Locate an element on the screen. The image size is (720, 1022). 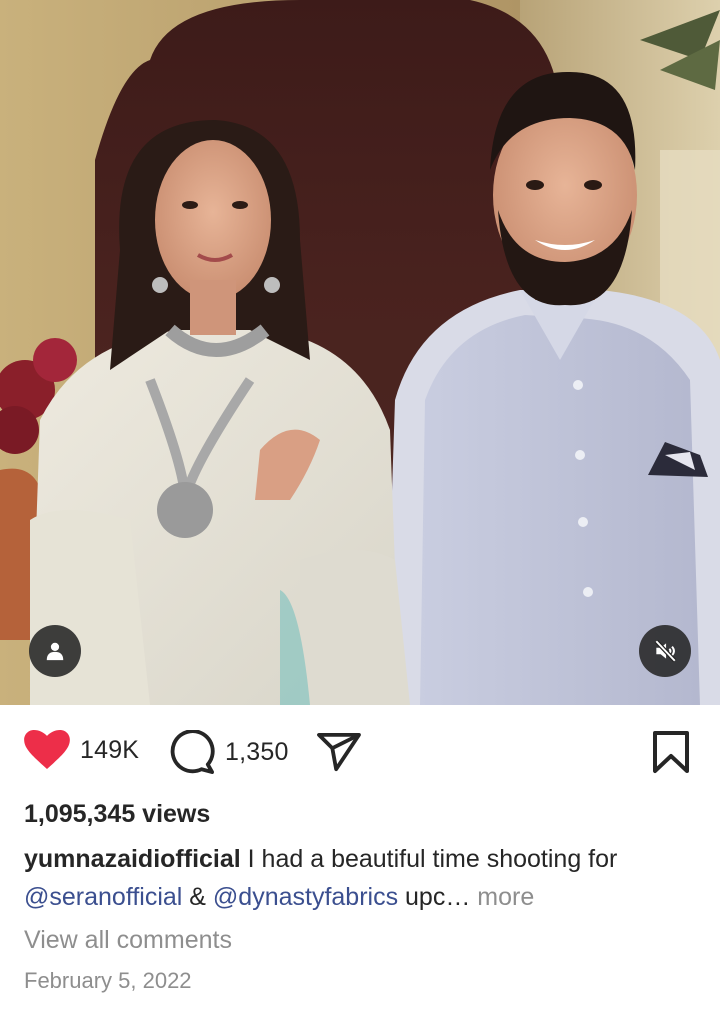
save-button is located at coordinates (671, 752).